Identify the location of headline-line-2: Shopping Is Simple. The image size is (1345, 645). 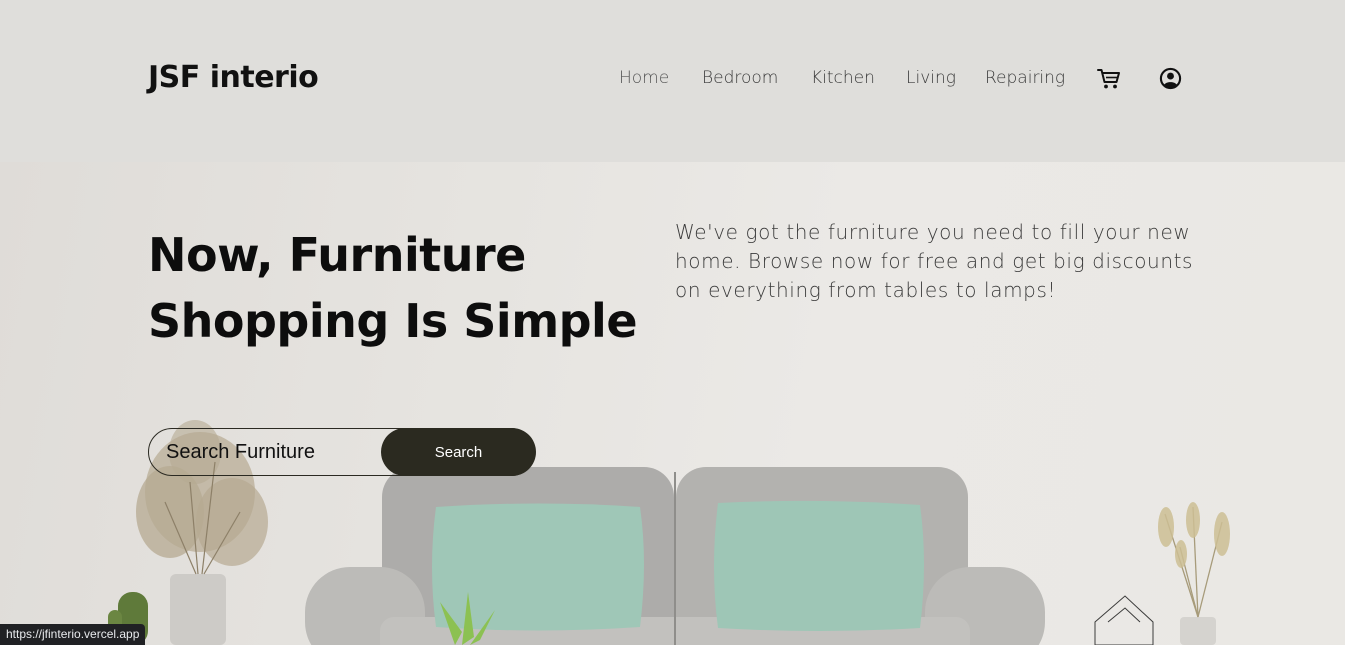
(393, 321).